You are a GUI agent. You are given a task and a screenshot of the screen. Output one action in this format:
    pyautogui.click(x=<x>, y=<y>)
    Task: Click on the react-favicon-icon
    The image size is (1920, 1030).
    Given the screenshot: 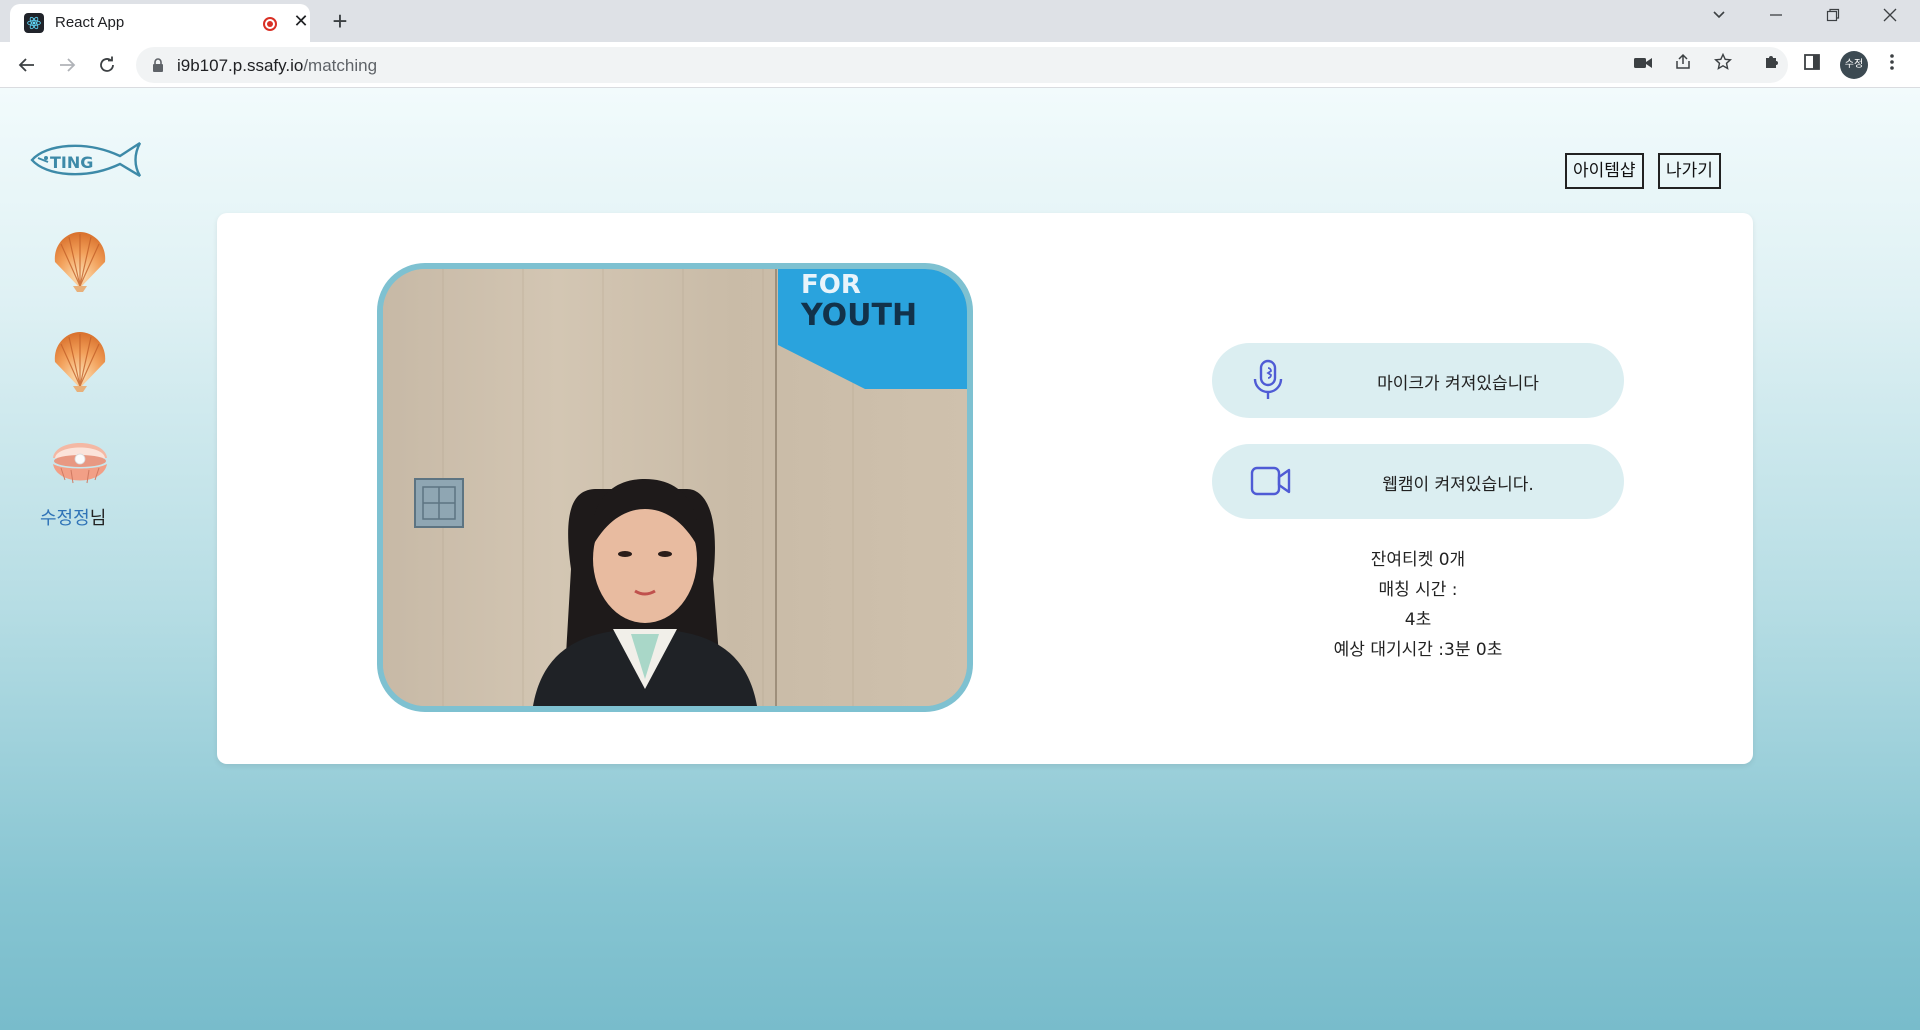 What is the action you would take?
    pyautogui.click(x=34, y=23)
    